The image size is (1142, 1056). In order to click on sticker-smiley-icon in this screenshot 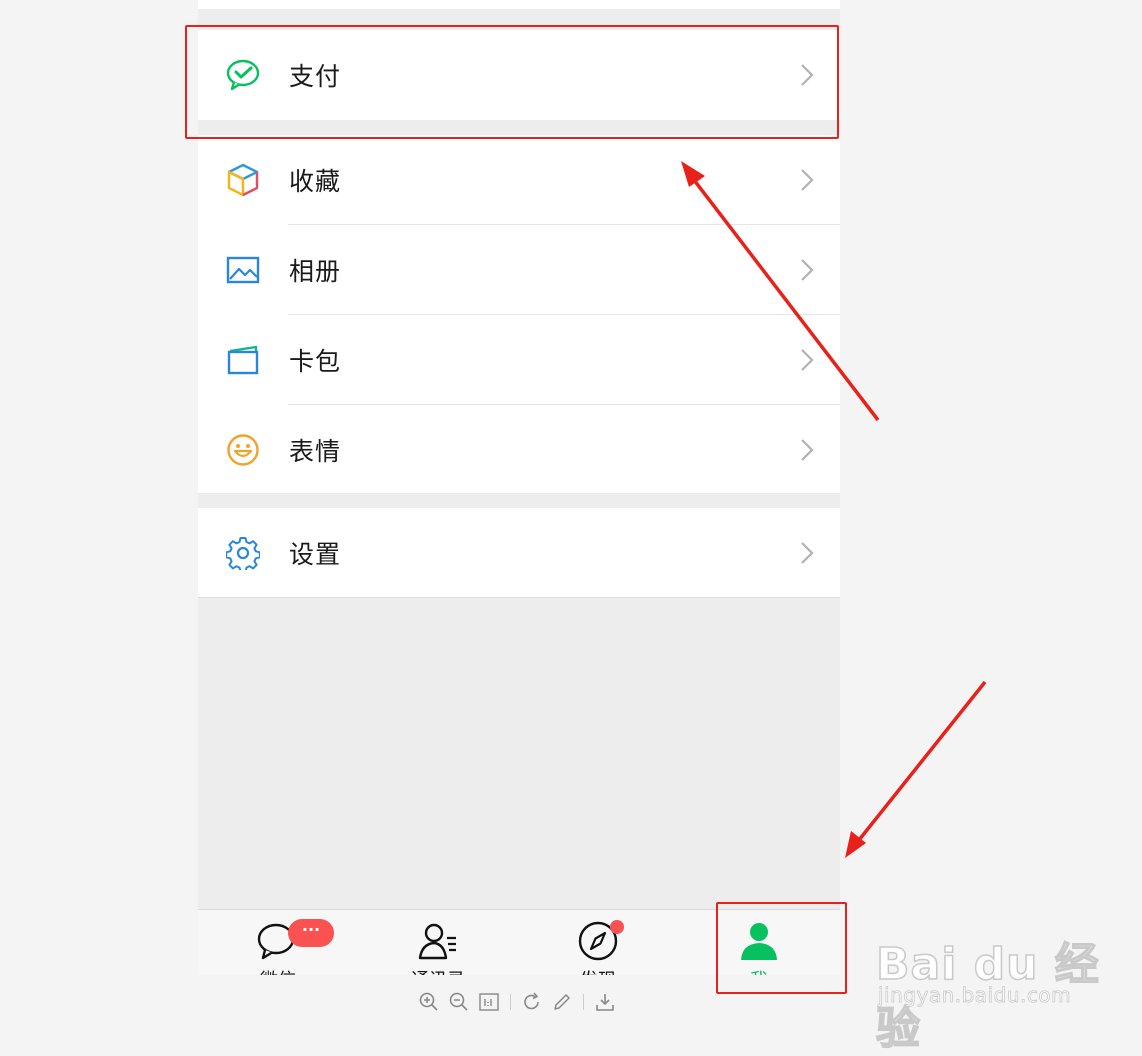, I will do `click(243, 450)`.